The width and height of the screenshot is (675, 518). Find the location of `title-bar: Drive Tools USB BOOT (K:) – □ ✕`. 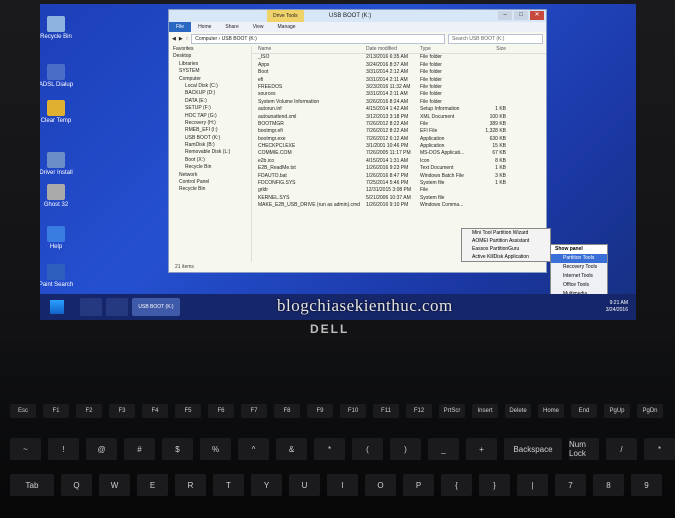

title-bar: Drive Tools USB BOOT (K:) – □ ✕ is located at coordinates (357, 16).